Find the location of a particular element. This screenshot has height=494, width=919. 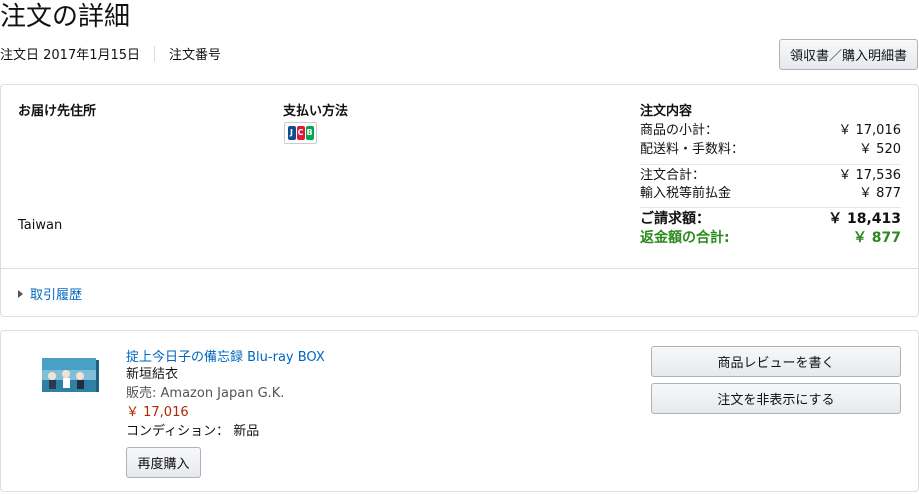

product-thumbnail-image is located at coordinates (70, 374).